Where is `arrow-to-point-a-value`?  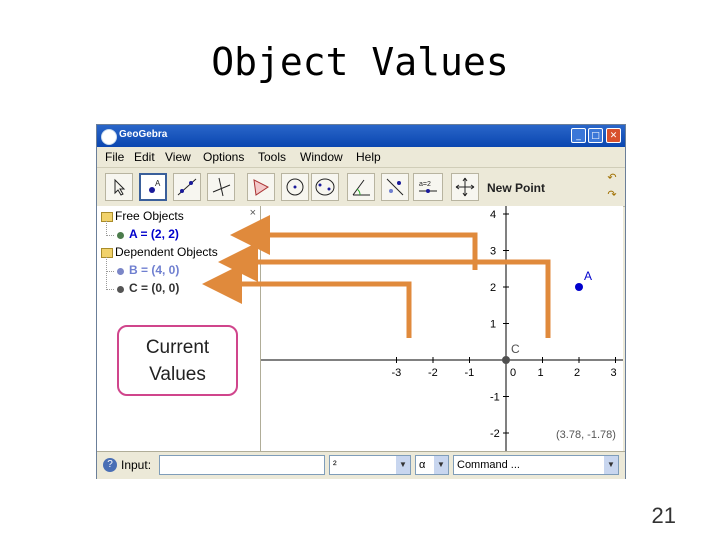
arrow-to-point-a-value is located at coordinates (354, 242).